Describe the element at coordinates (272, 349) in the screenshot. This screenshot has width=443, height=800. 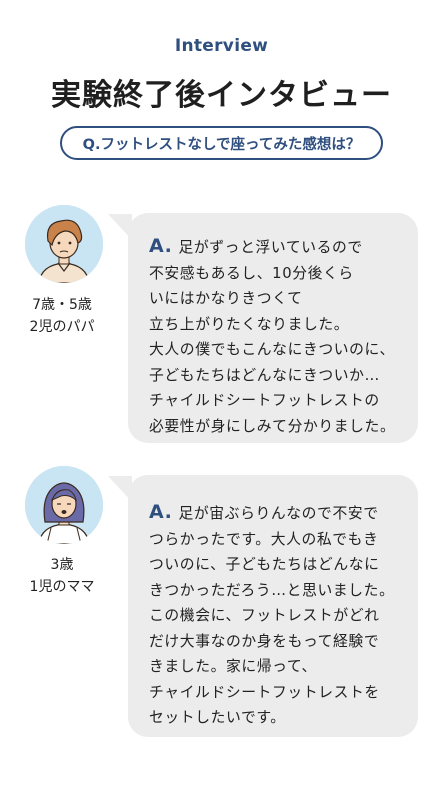
I see `answer-1-line-5: 大人の僕でもこんなにきついのに、` at that location.